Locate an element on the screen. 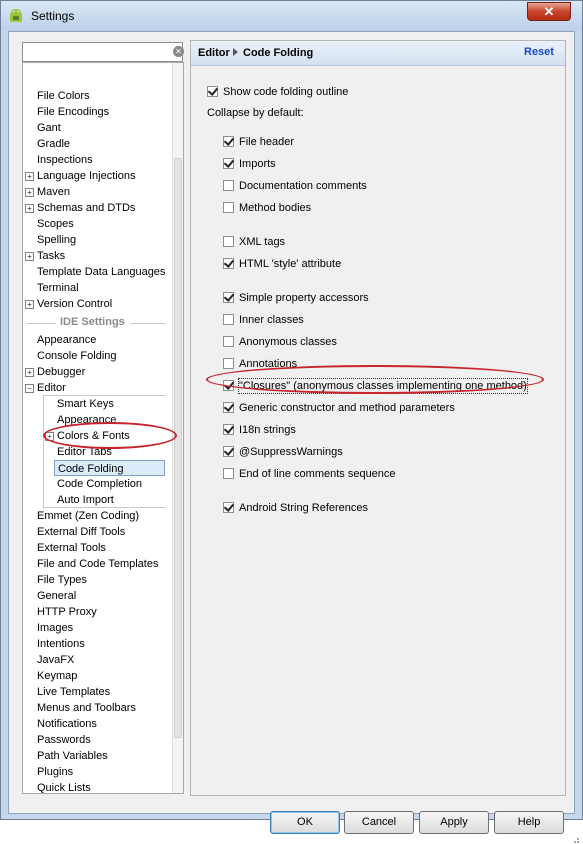 The image size is (583, 844). breadcrumb-arrow-icon is located at coordinates (235, 52).